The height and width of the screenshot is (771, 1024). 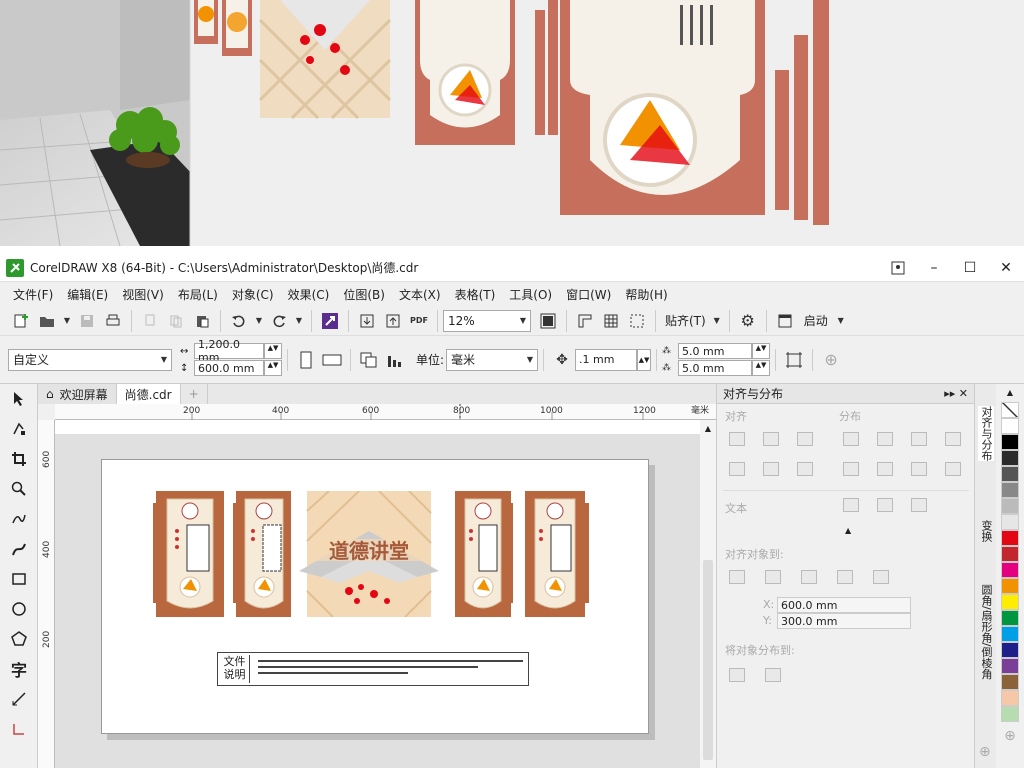 What do you see at coordinates (771, 439) in the screenshot?
I see `align-center-h-icon` at bounding box center [771, 439].